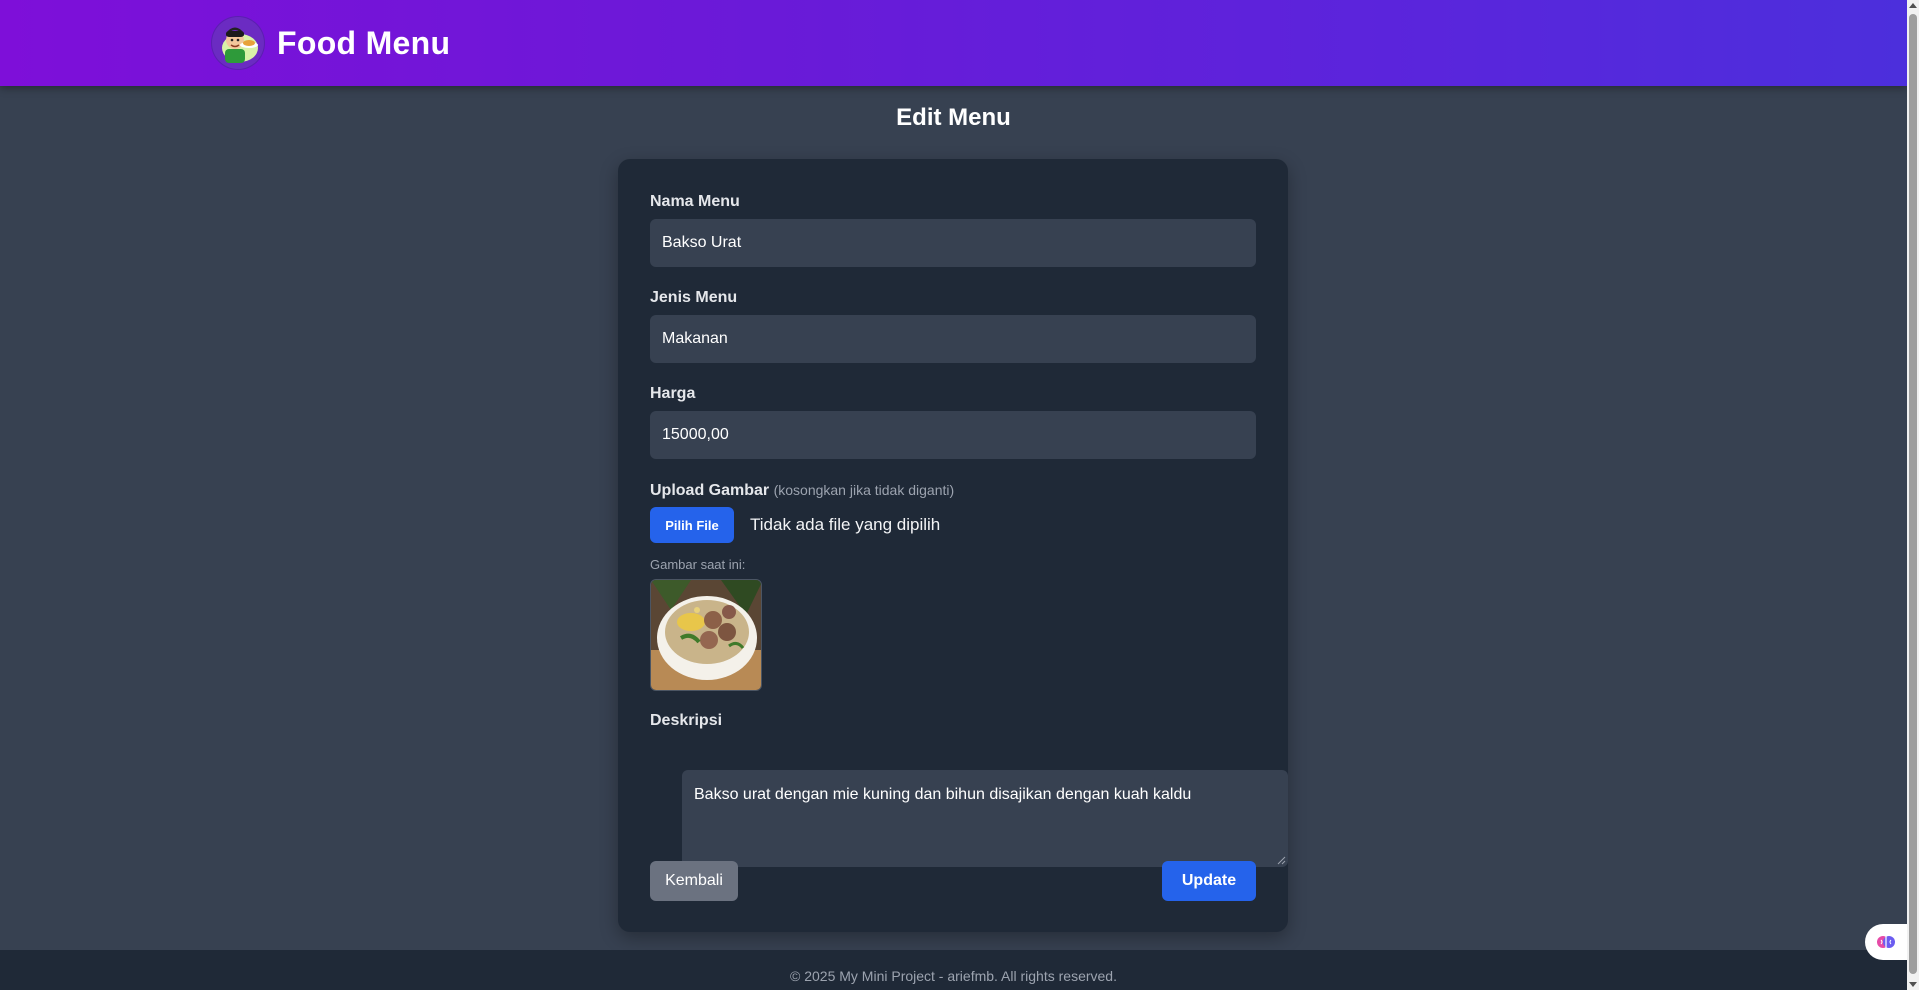 This screenshot has height=990, width=1919. What do you see at coordinates (673, 393) in the screenshot?
I see `price-label: Harga` at bounding box center [673, 393].